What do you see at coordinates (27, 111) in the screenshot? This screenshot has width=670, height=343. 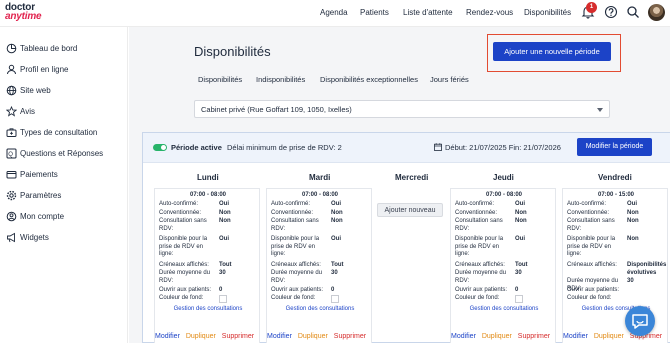 I see `sidebar-item-label: Avis` at bounding box center [27, 111].